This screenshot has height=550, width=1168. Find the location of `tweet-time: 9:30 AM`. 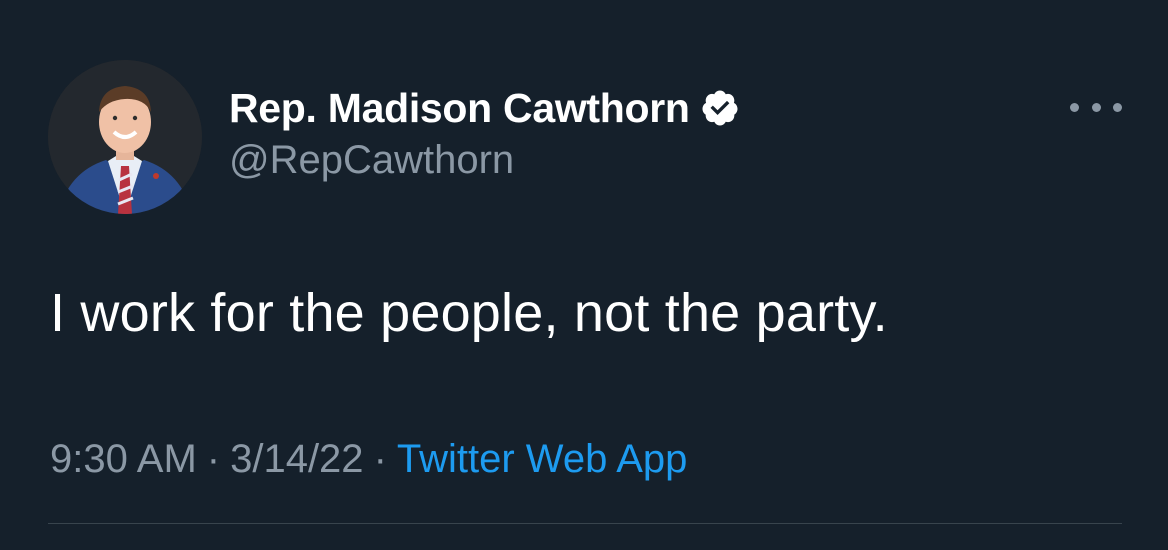

tweet-time: 9:30 AM is located at coordinates (123, 459).